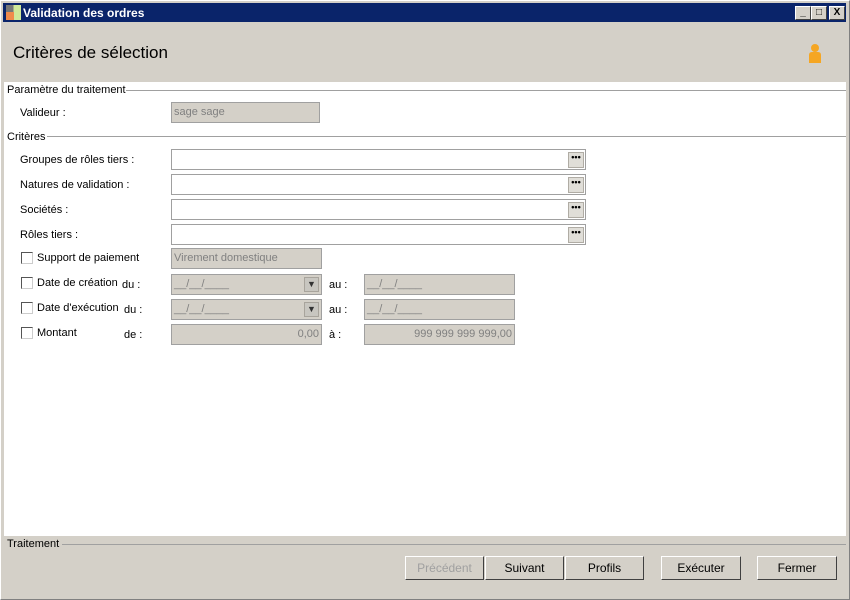 The image size is (850, 600). Describe the element at coordinates (77, 283) in the screenshot. I see `date-creation-label: Date de création` at that location.